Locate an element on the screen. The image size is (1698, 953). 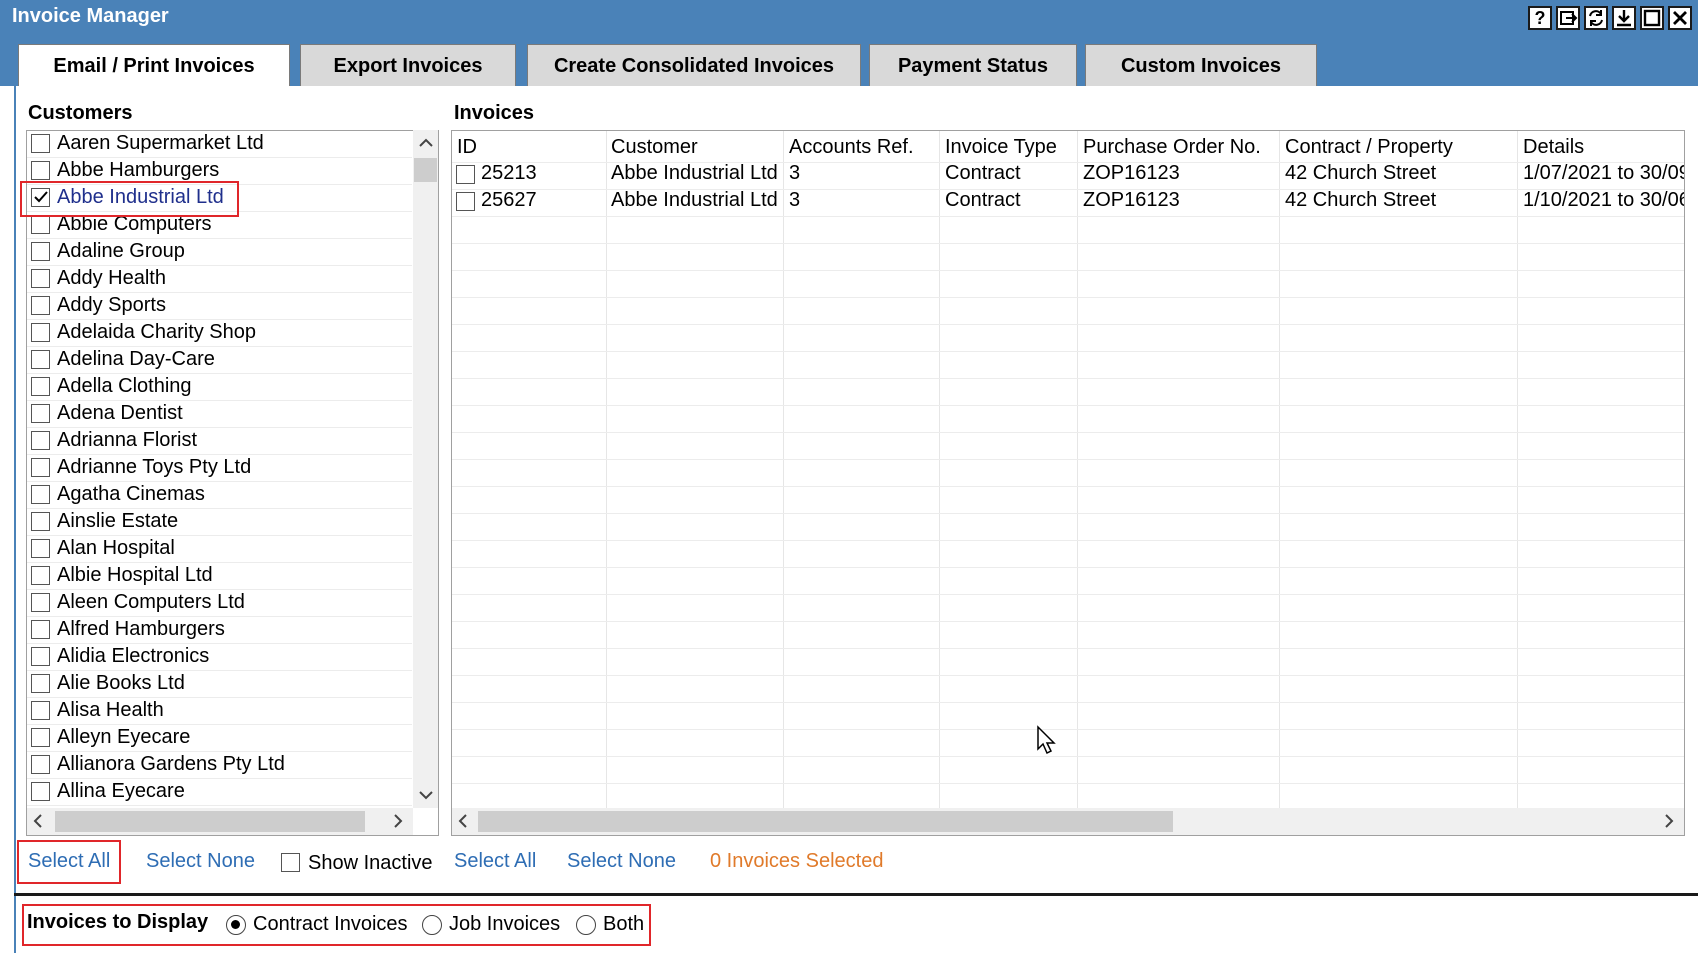
customer-list-vscroll-thumb is located at coordinates (425, 170).